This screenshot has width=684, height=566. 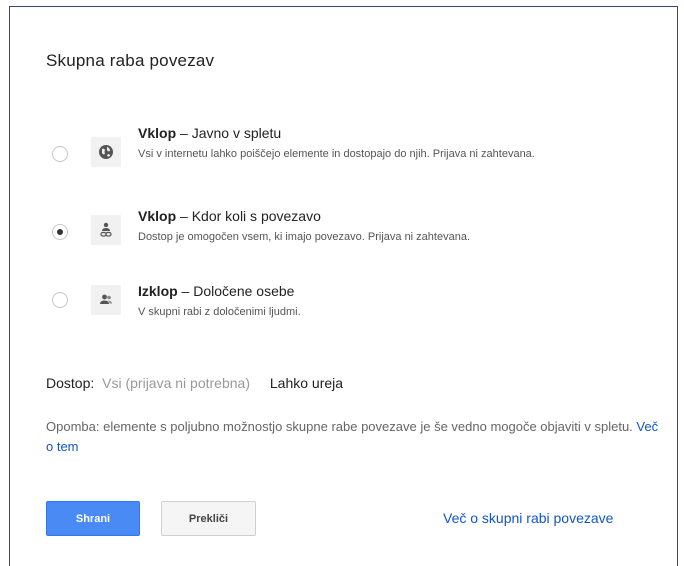 What do you see at coordinates (176, 383) in the screenshot?
I see `access-value: Vsi (prijava ni potrebna)` at bounding box center [176, 383].